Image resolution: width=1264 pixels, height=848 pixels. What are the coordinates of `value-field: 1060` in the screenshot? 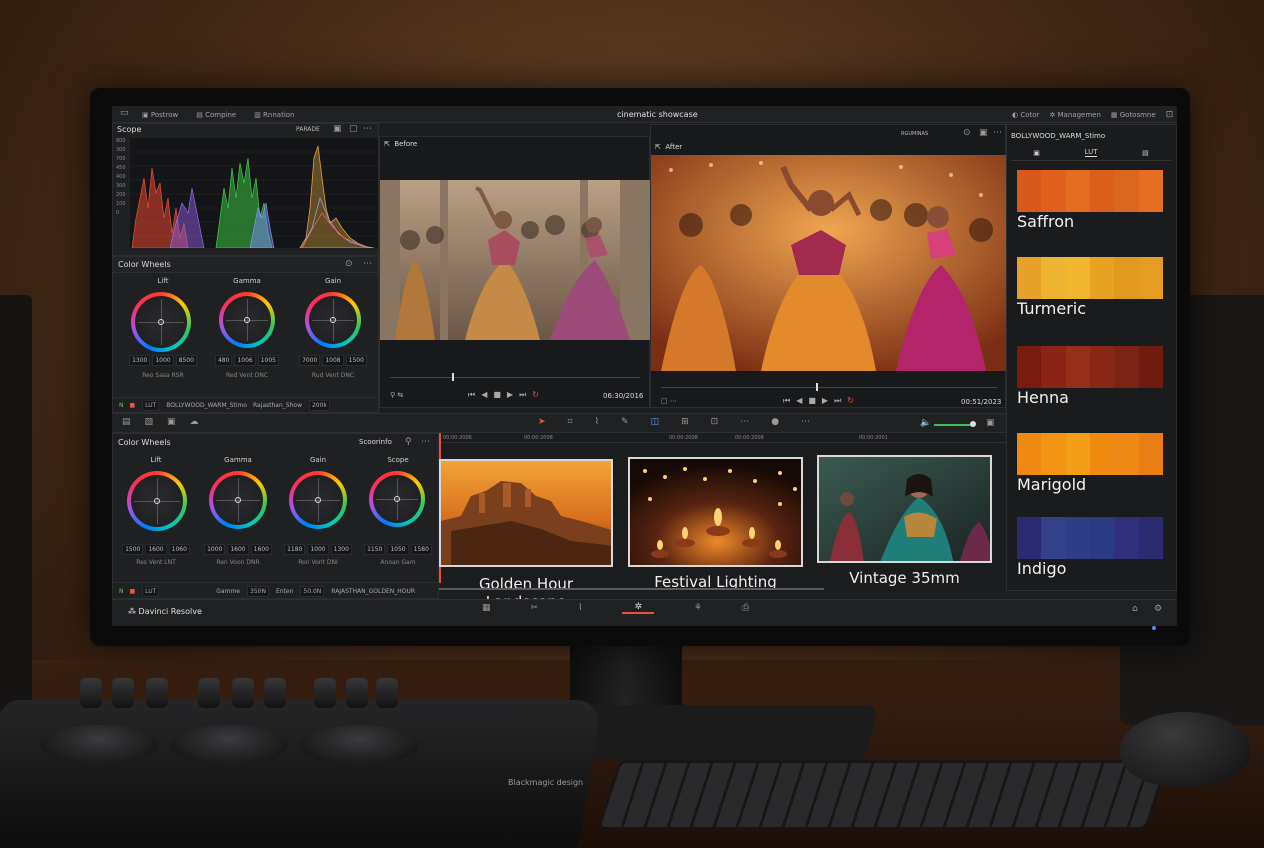 It's located at (179, 549).